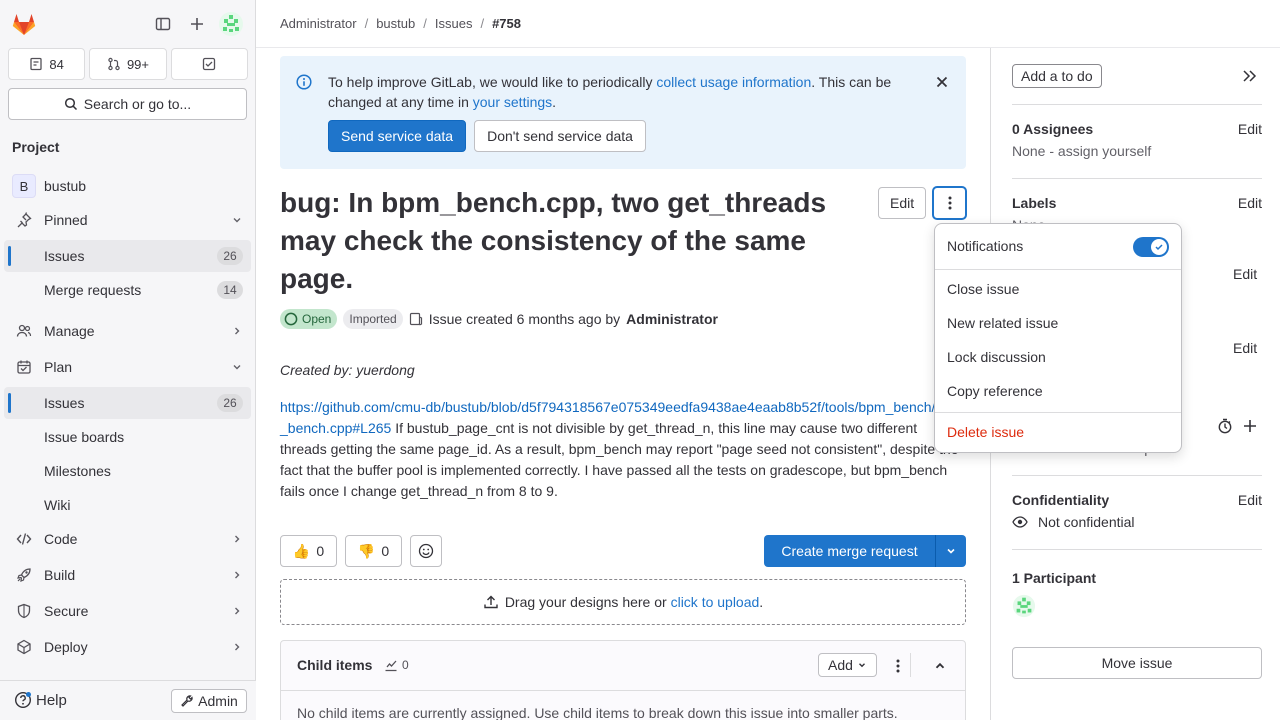 The width and height of the screenshot is (1280, 720). Describe the element at coordinates (320, 551) in the screenshot. I see `thumbs-up-count: 0` at that location.